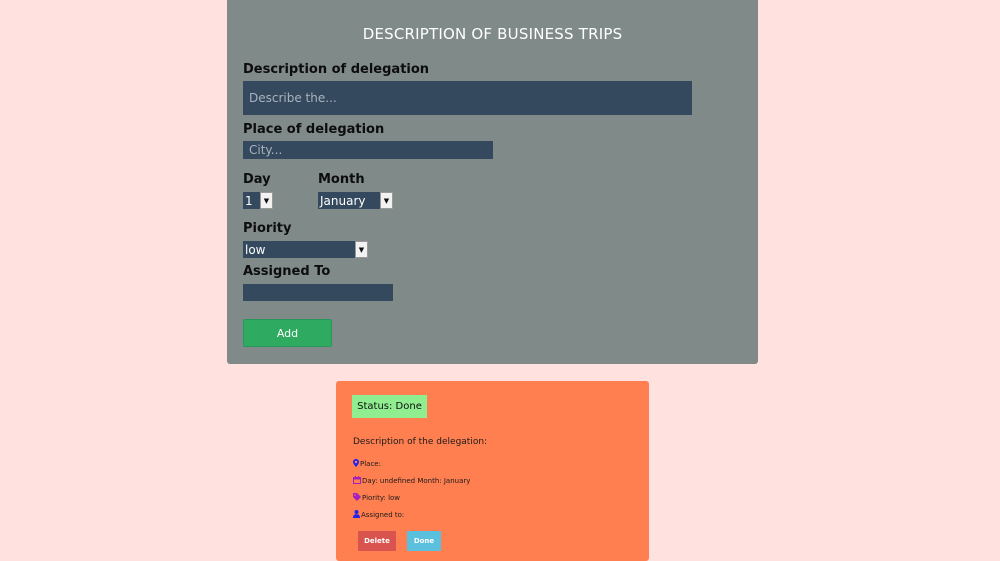  Describe the element at coordinates (356, 515) in the screenshot. I see `user-icon` at that location.